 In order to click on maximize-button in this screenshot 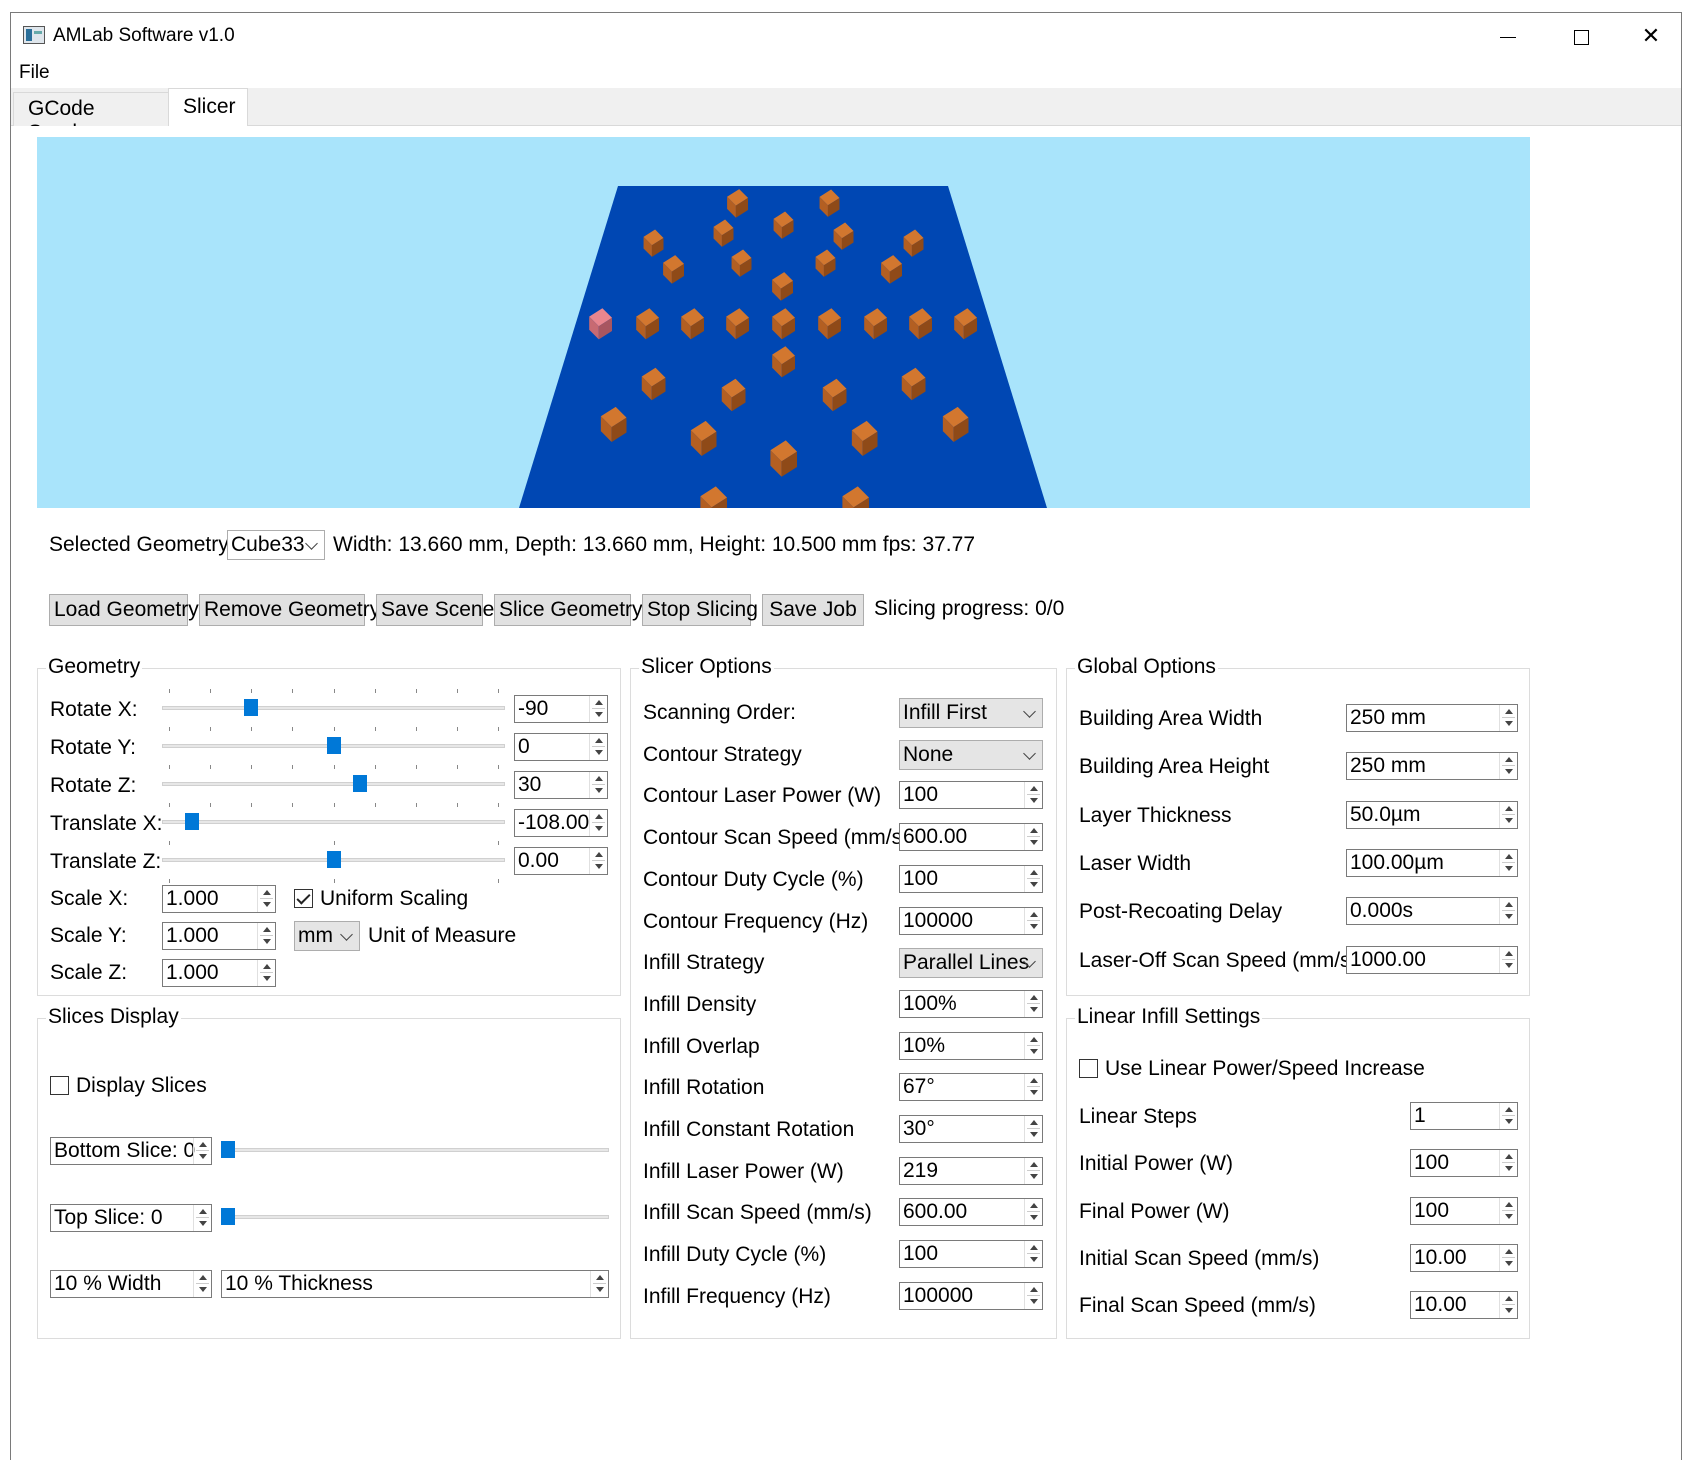, I will do `click(1581, 36)`.